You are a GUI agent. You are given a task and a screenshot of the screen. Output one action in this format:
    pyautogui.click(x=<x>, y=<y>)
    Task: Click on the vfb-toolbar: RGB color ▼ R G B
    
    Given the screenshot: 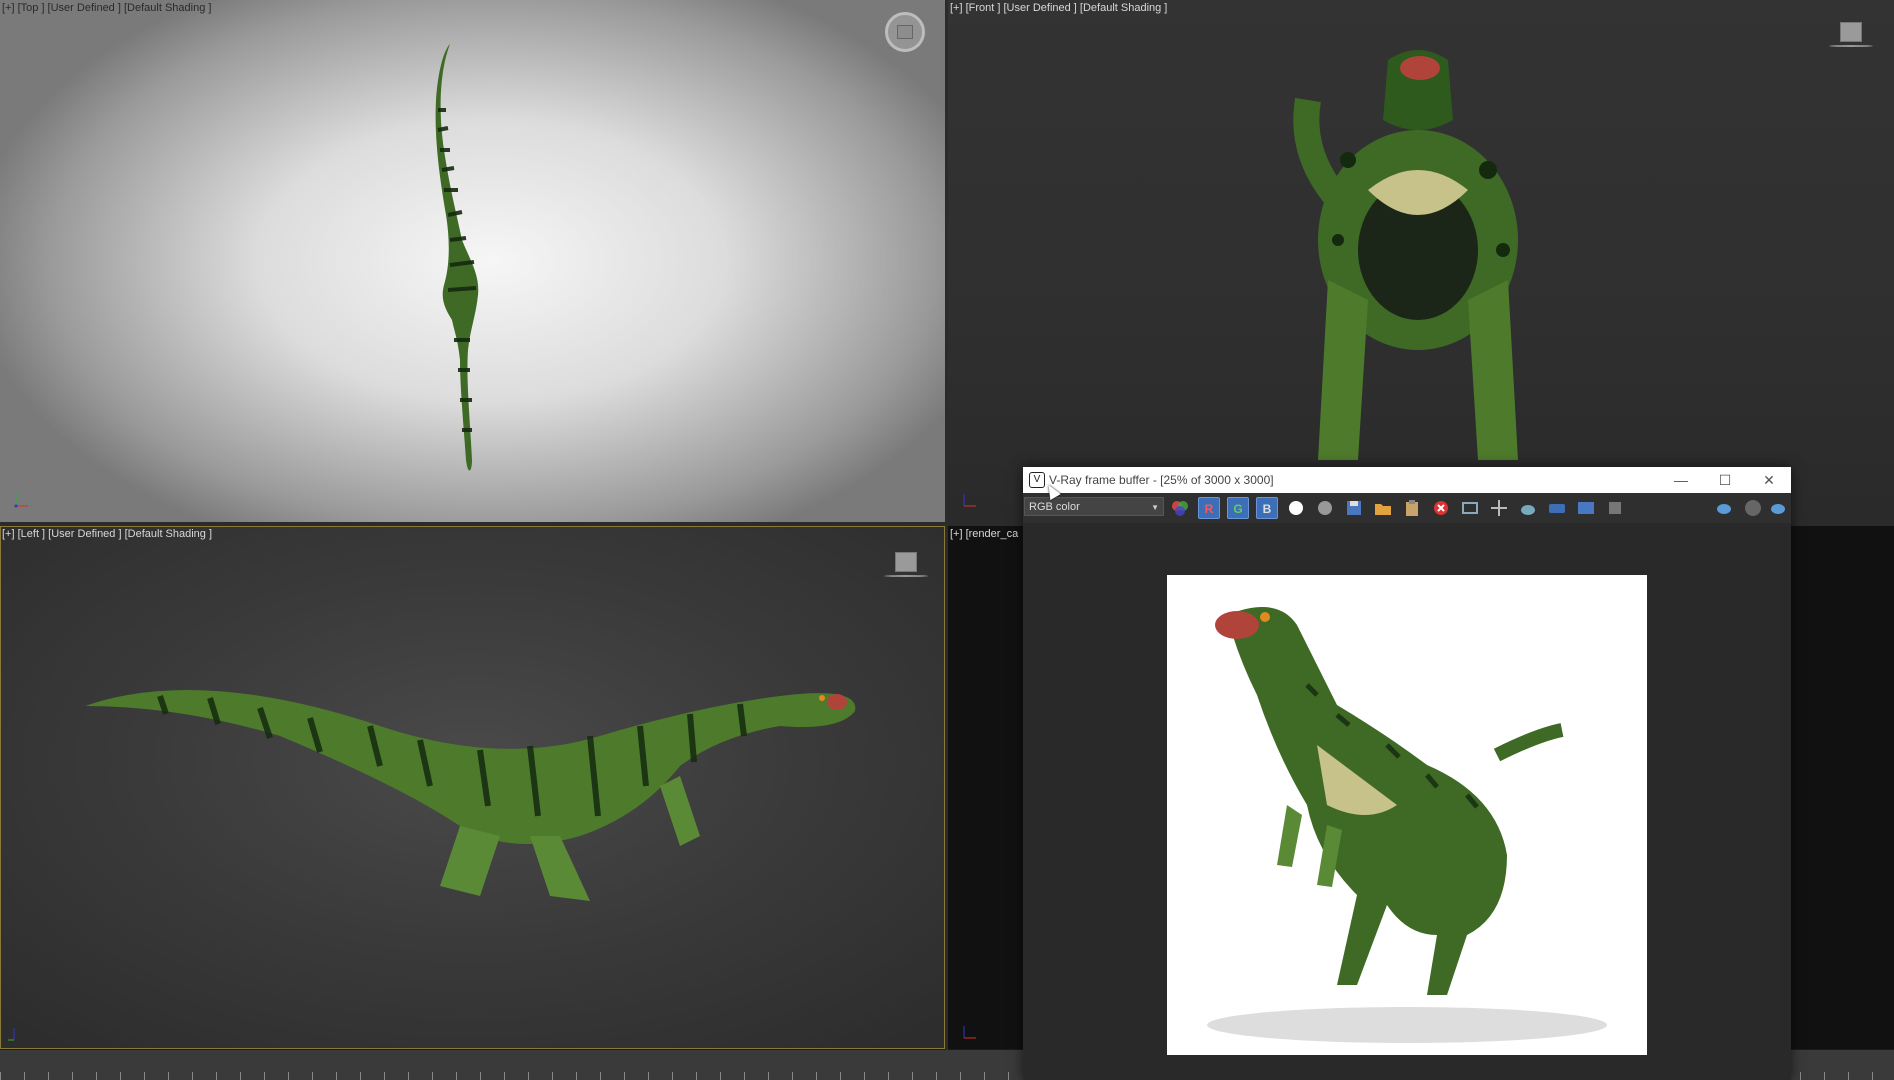 What is the action you would take?
    pyautogui.click(x=1407, y=508)
    